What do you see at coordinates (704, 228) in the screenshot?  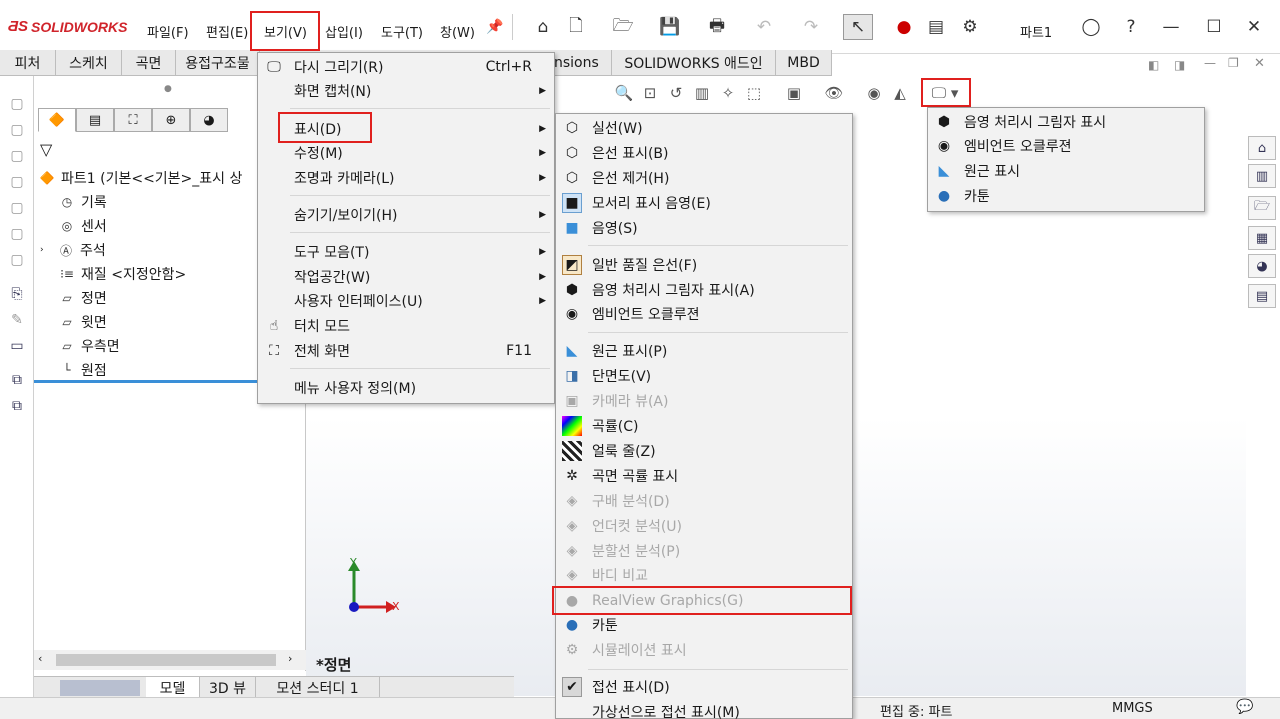 I see `menu-item-shaded: ■ 음영(S)` at bounding box center [704, 228].